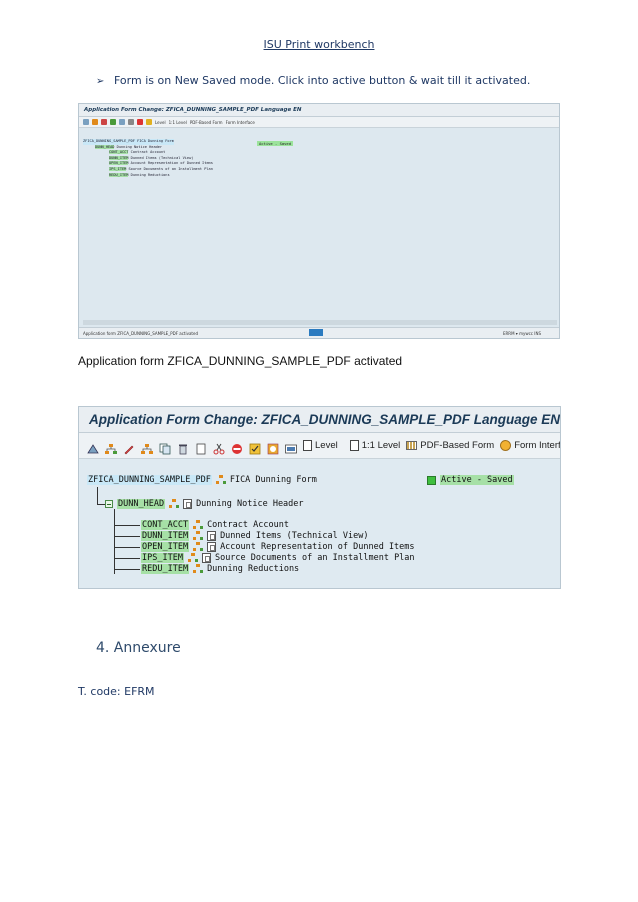  I want to click on check-icon, so click(255, 447).